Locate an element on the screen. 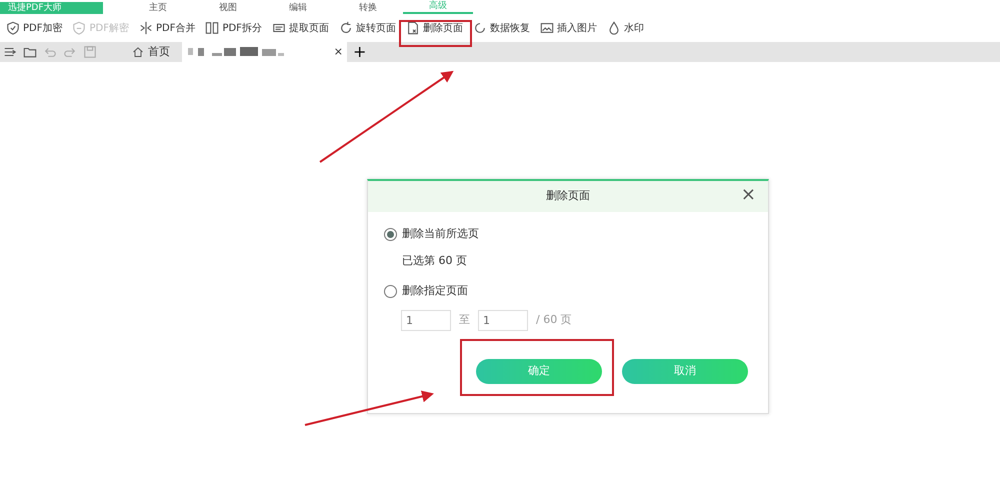 Image resolution: width=1000 pixels, height=489 pixels. image-icon is located at coordinates (547, 28).